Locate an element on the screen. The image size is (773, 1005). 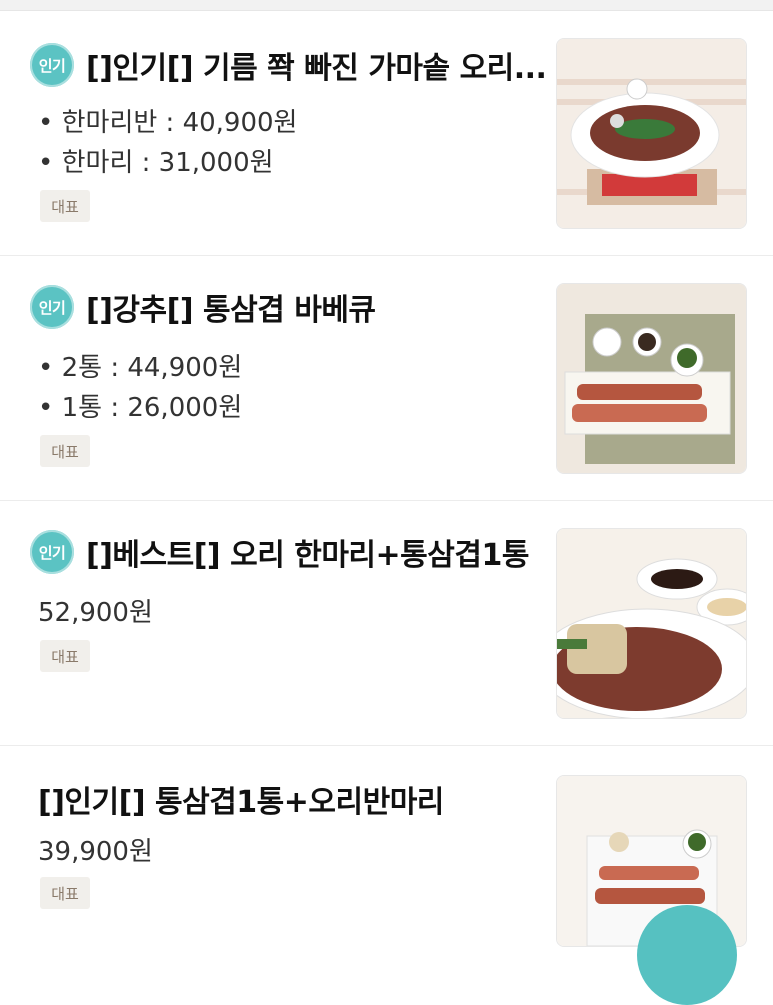
menu-item-title-text: []베스트[] 오리 한마리+통삼겹1통 is located at coordinates (307, 555).